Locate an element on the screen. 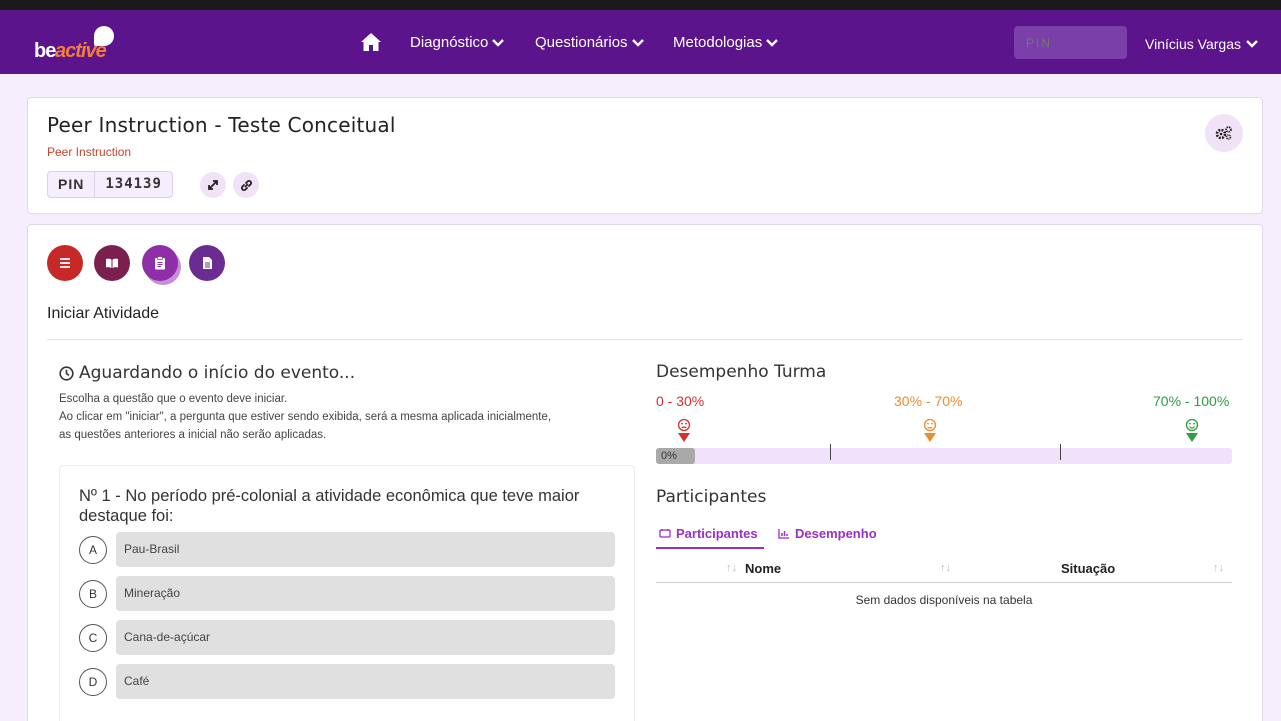 The image size is (1281, 721). table-header-divider is located at coordinates (944, 582).